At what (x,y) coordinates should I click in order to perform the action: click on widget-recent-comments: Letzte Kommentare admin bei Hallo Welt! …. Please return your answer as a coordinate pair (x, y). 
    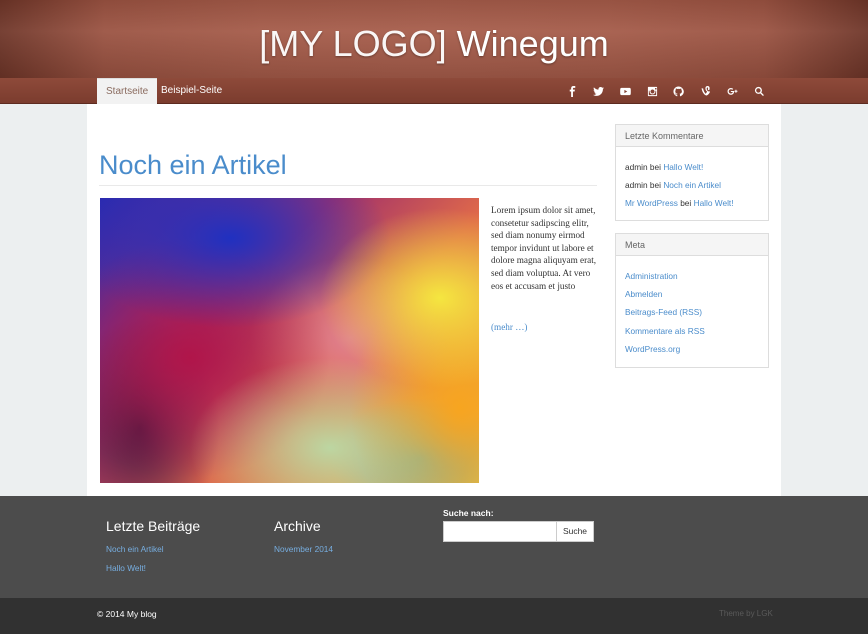
    Looking at the image, I should click on (692, 172).